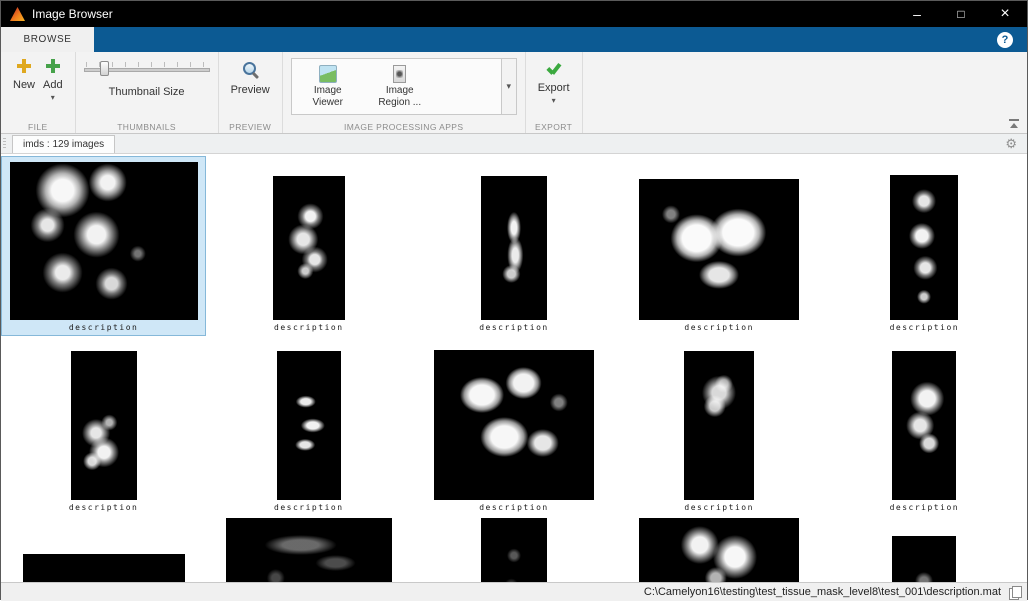 Image resolution: width=1028 pixels, height=601 pixels. What do you see at coordinates (4, 144) in the screenshot?
I see `drag-grip-icon` at bounding box center [4, 144].